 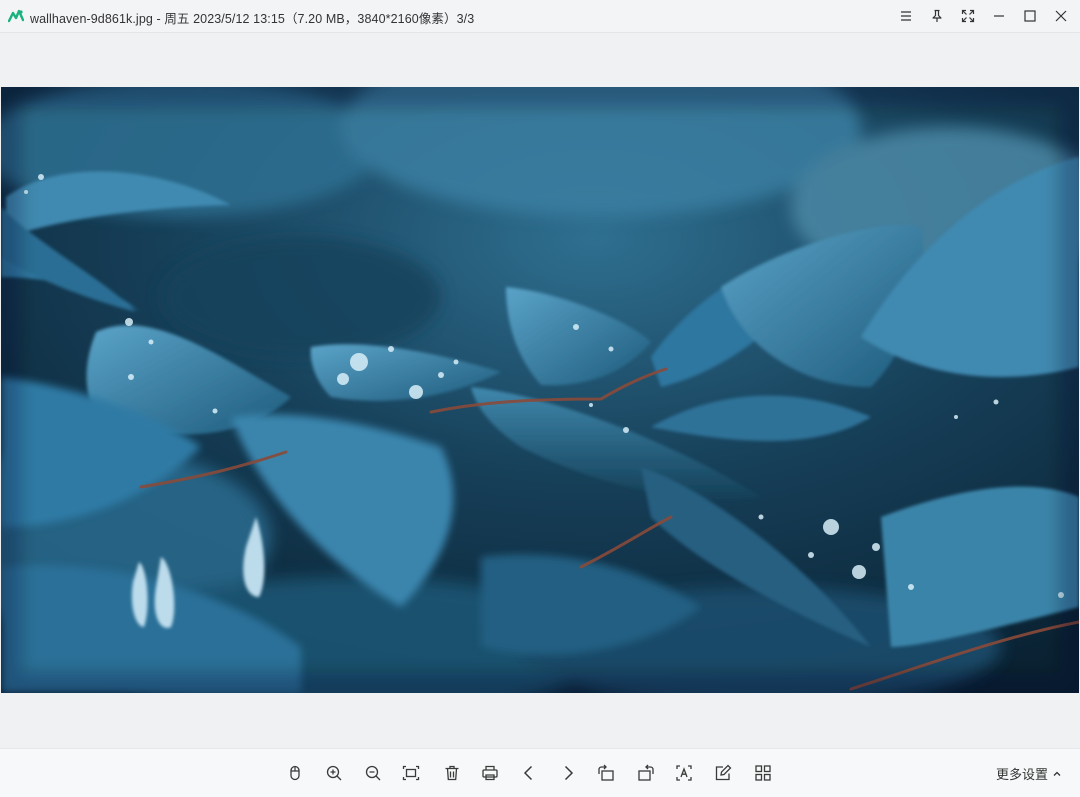 I want to click on grid-icon, so click(x=763, y=773).